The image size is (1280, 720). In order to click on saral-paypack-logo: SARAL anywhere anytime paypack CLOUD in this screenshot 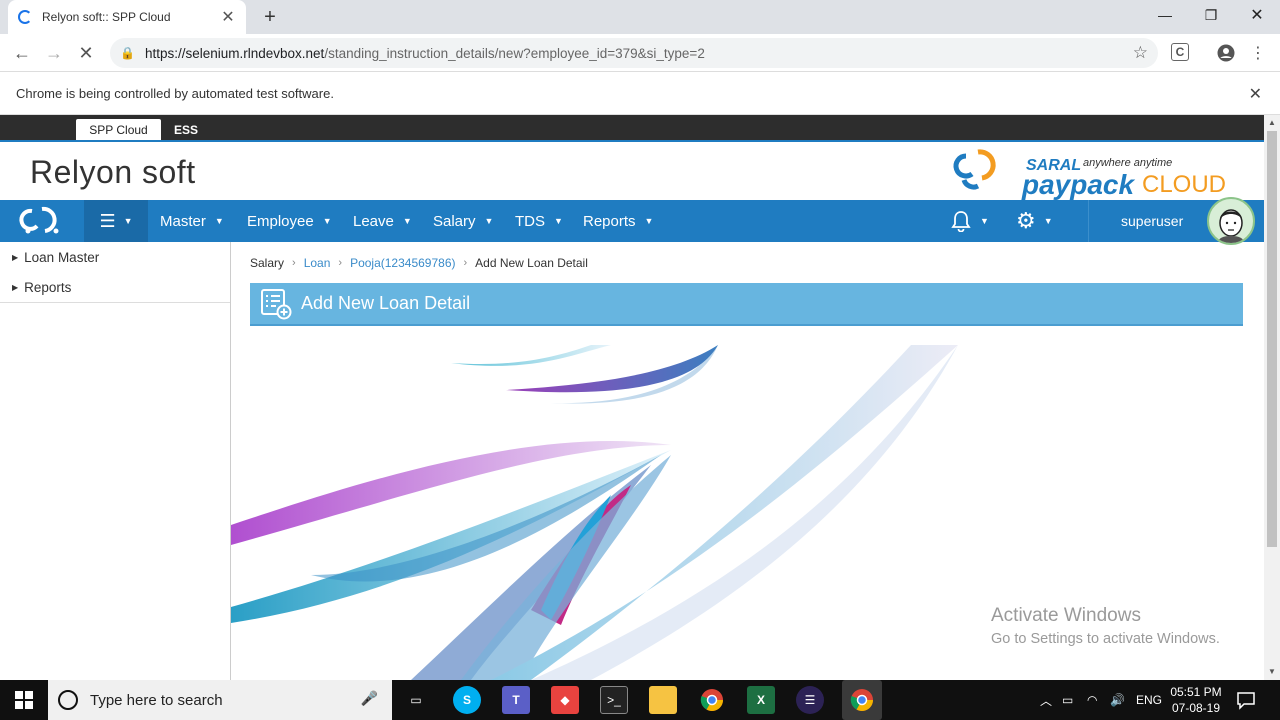, I will do `click(1097, 172)`.